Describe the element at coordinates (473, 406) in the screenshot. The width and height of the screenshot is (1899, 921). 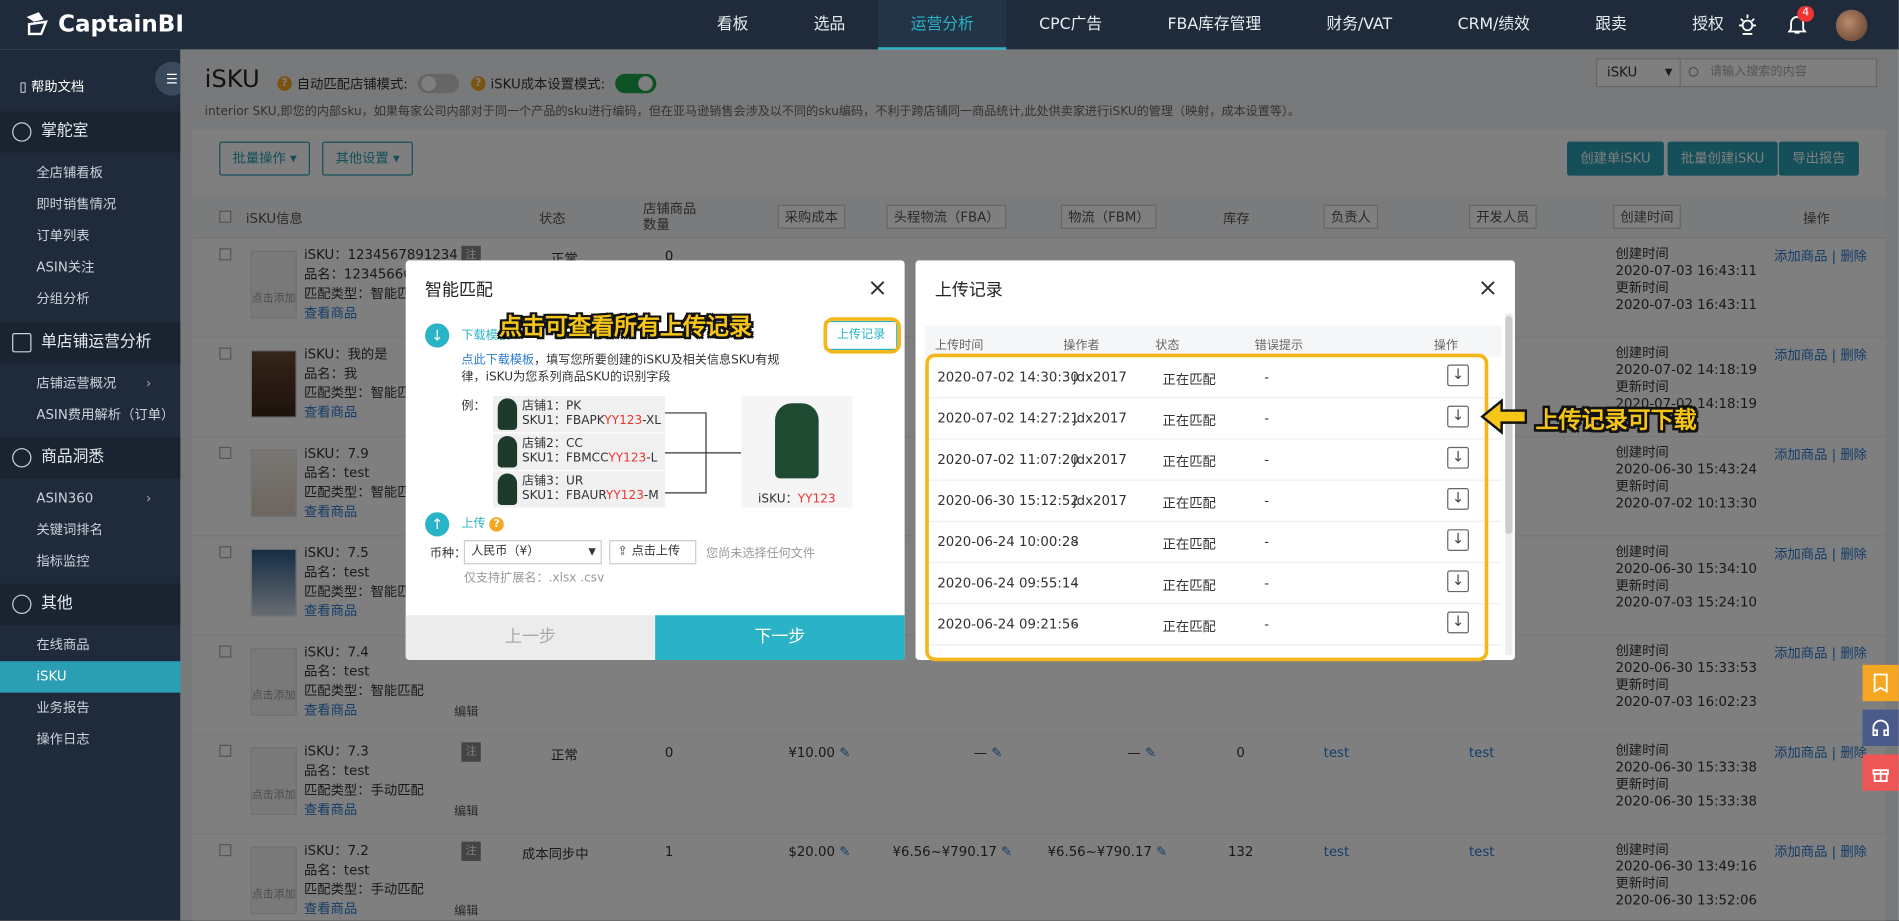
I see `example-label: 例：` at that location.